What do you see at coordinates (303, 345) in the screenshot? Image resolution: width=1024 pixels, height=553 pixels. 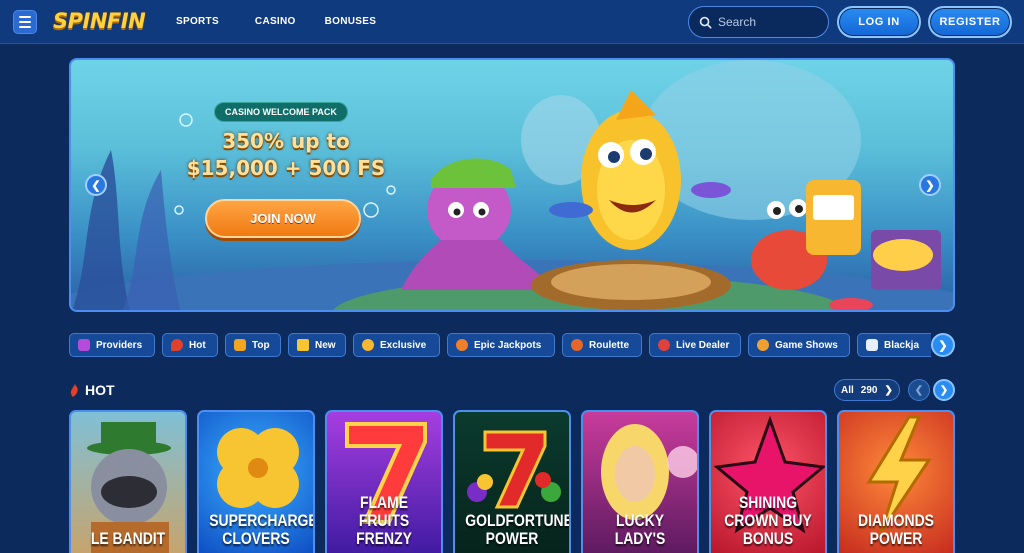 I see `lightning-icon` at bounding box center [303, 345].